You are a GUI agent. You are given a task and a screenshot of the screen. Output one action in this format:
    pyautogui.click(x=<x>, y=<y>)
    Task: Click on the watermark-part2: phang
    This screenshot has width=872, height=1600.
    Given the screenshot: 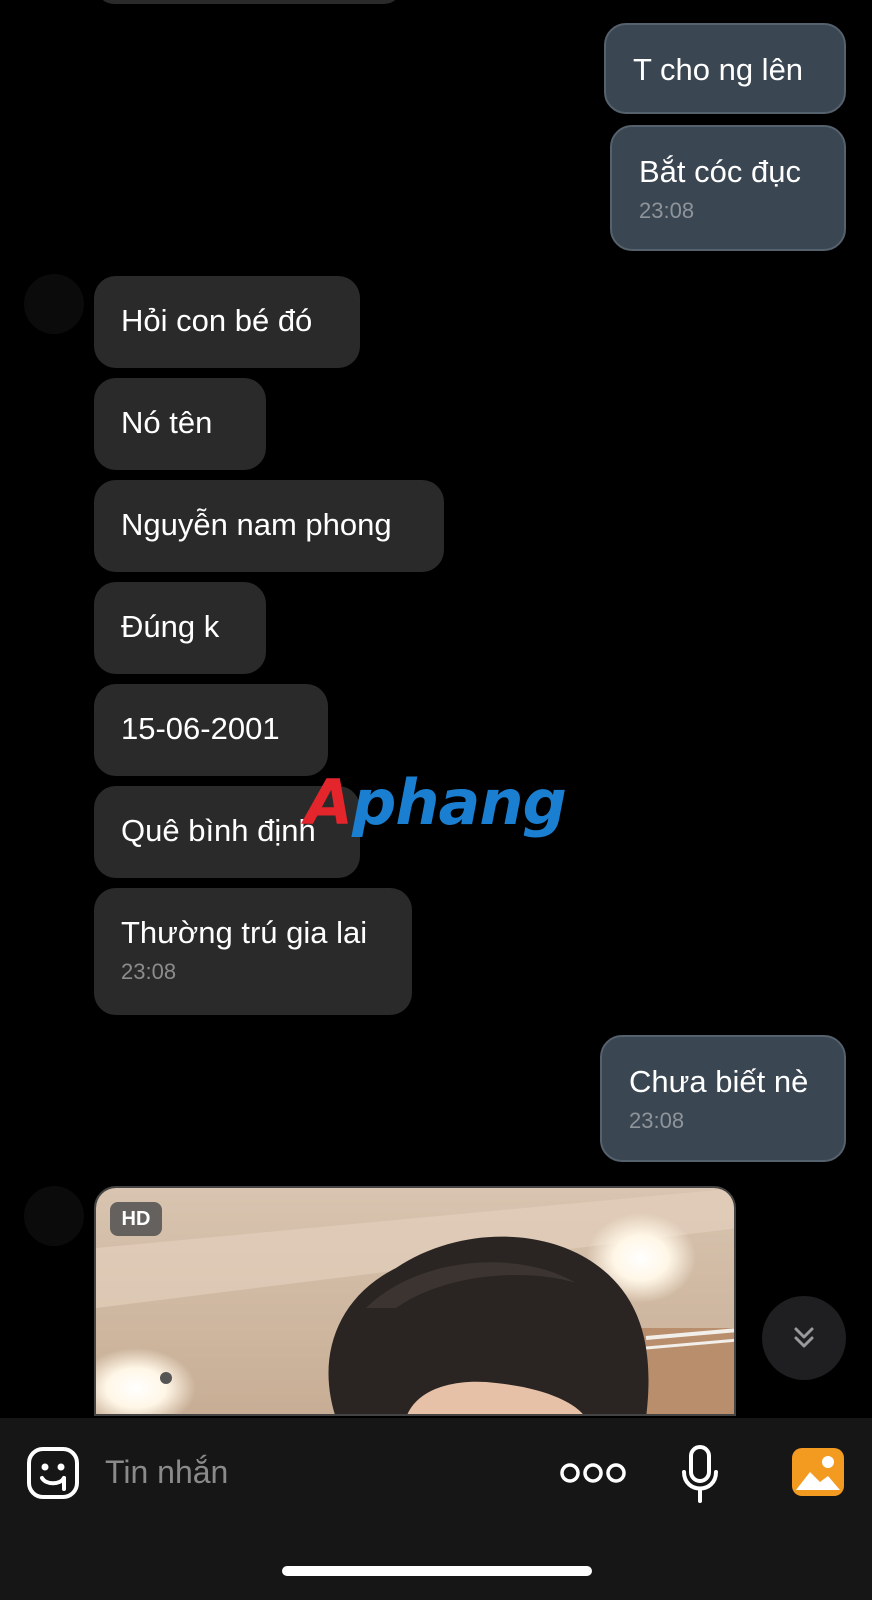 What is the action you would take?
    pyautogui.click(x=459, y=802)
    